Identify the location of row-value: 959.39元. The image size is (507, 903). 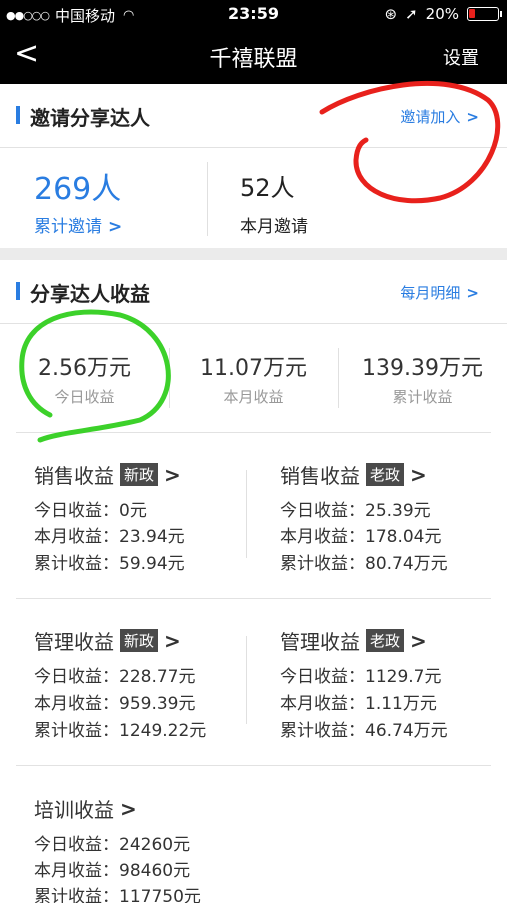
(157, 704).